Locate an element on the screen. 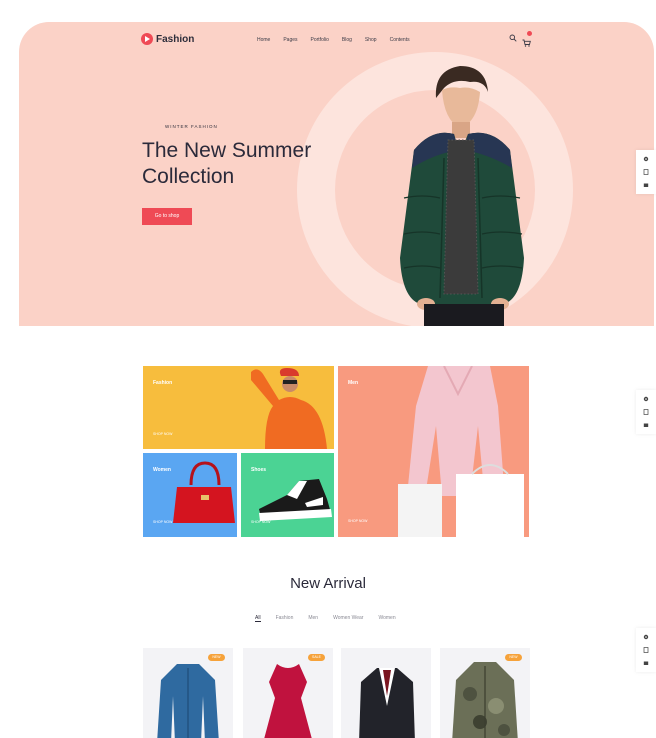 This screenshot has width=656, height=738. filter-tab-fashion: Fashion is located at coordinates (285, 618).